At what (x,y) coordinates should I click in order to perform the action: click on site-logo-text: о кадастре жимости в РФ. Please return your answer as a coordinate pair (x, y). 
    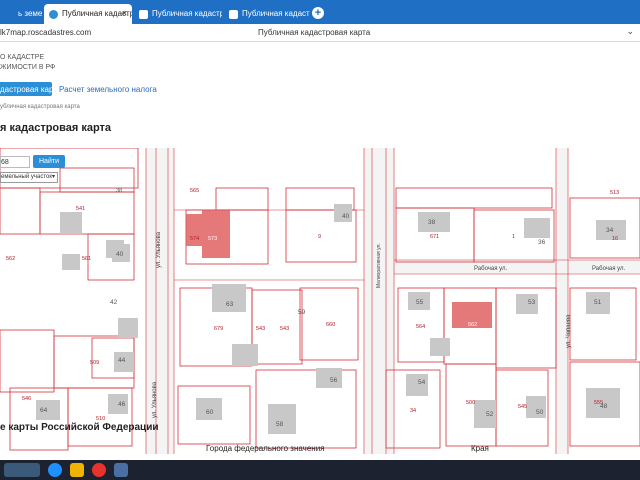
    Looking at the image, I should click on (27, 63).